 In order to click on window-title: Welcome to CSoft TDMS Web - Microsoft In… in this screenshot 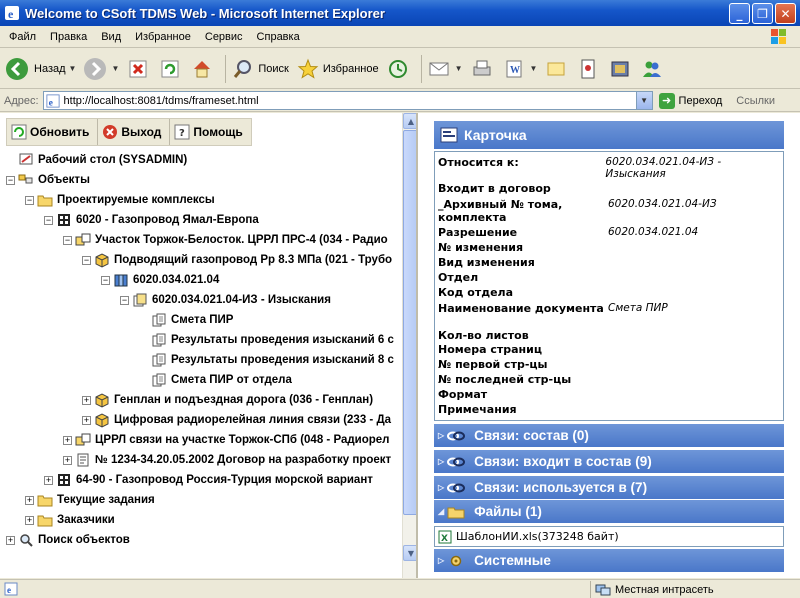, I will do `click(205, 13)`.